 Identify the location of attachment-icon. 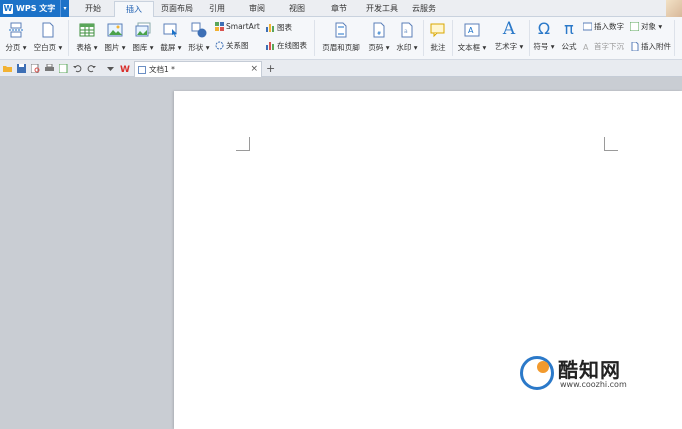
(635, 46).